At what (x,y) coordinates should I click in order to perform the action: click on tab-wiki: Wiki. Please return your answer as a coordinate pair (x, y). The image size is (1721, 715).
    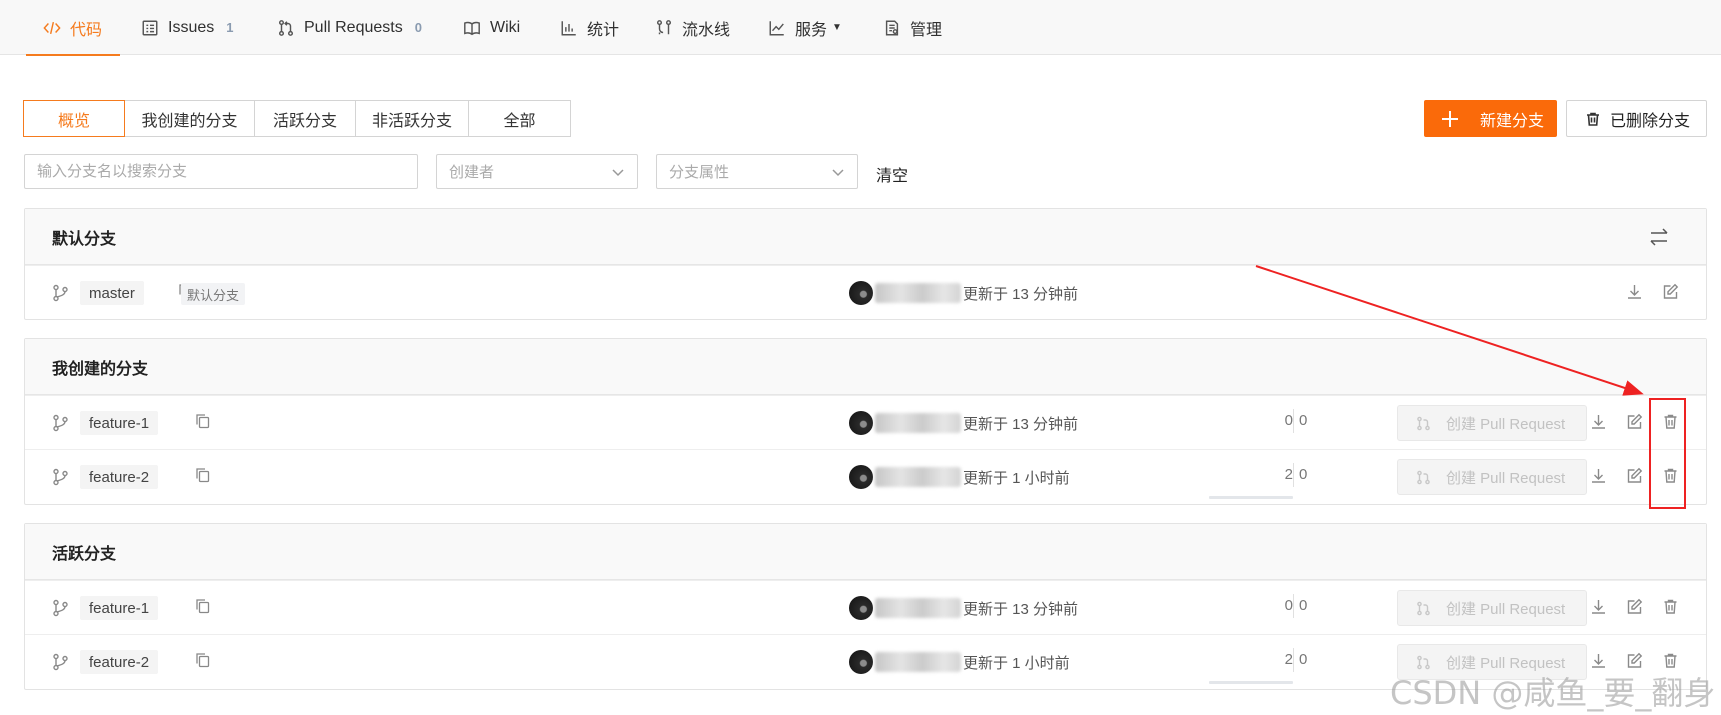
    Looking at the image, I should click on (491, 27).